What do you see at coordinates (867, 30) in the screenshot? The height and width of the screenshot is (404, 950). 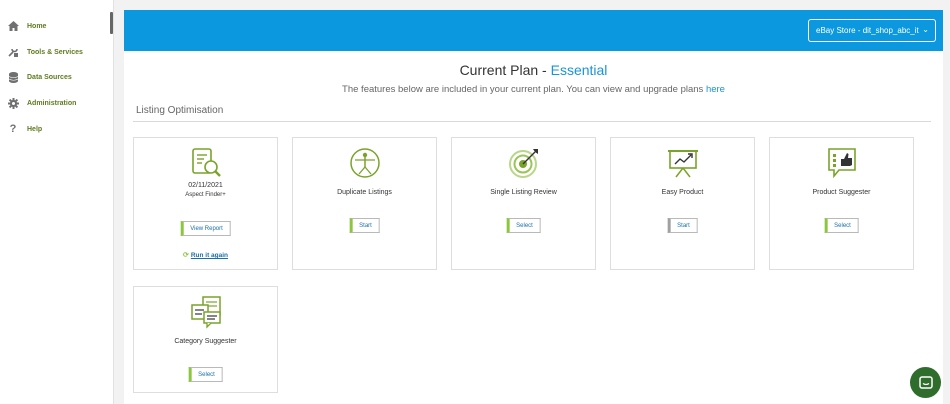 I see `store-select-value: eBay Store - dit_shop_abc_it` at bounding box center [867, 30].